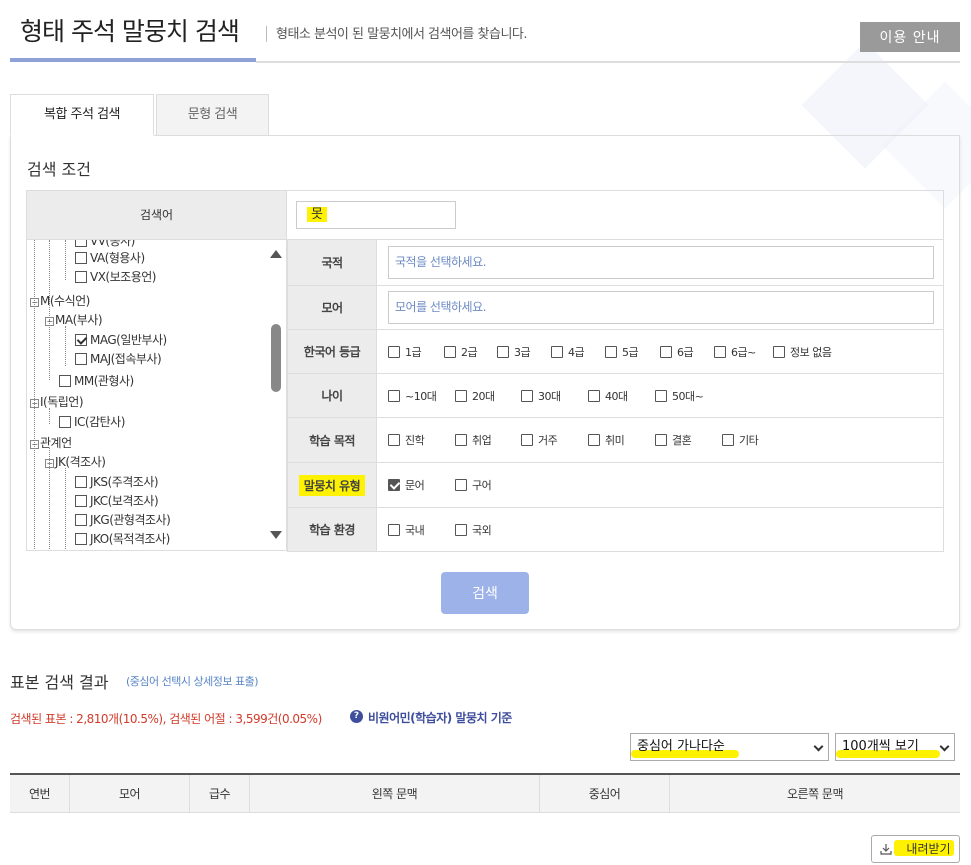 Image resolution: width=971 pixels, height=865 pixels. I want to click on search-button: 검색, so click(485, 593).